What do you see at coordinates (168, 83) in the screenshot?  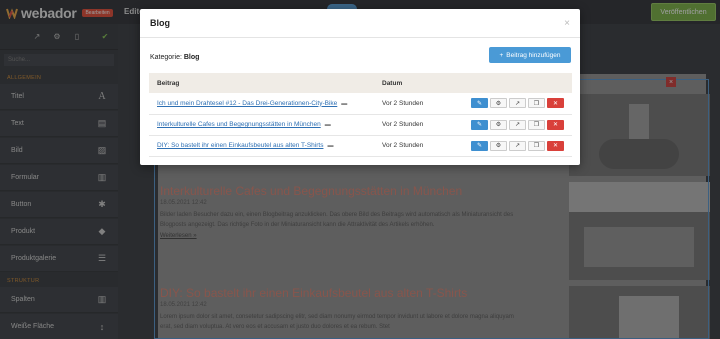 I see `column-header-post: Beitrag` at bounding box center [168, 83].